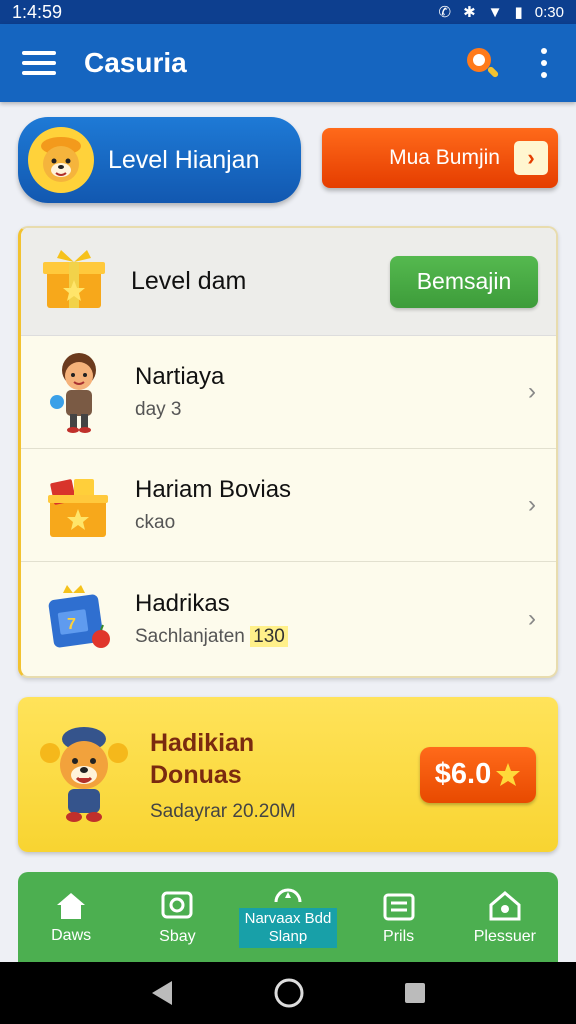 The height and width of the screenshot is (1024, 576). Describe the element at coordinates (79, 392) in the screenshot. I see `character-icon` at that location.